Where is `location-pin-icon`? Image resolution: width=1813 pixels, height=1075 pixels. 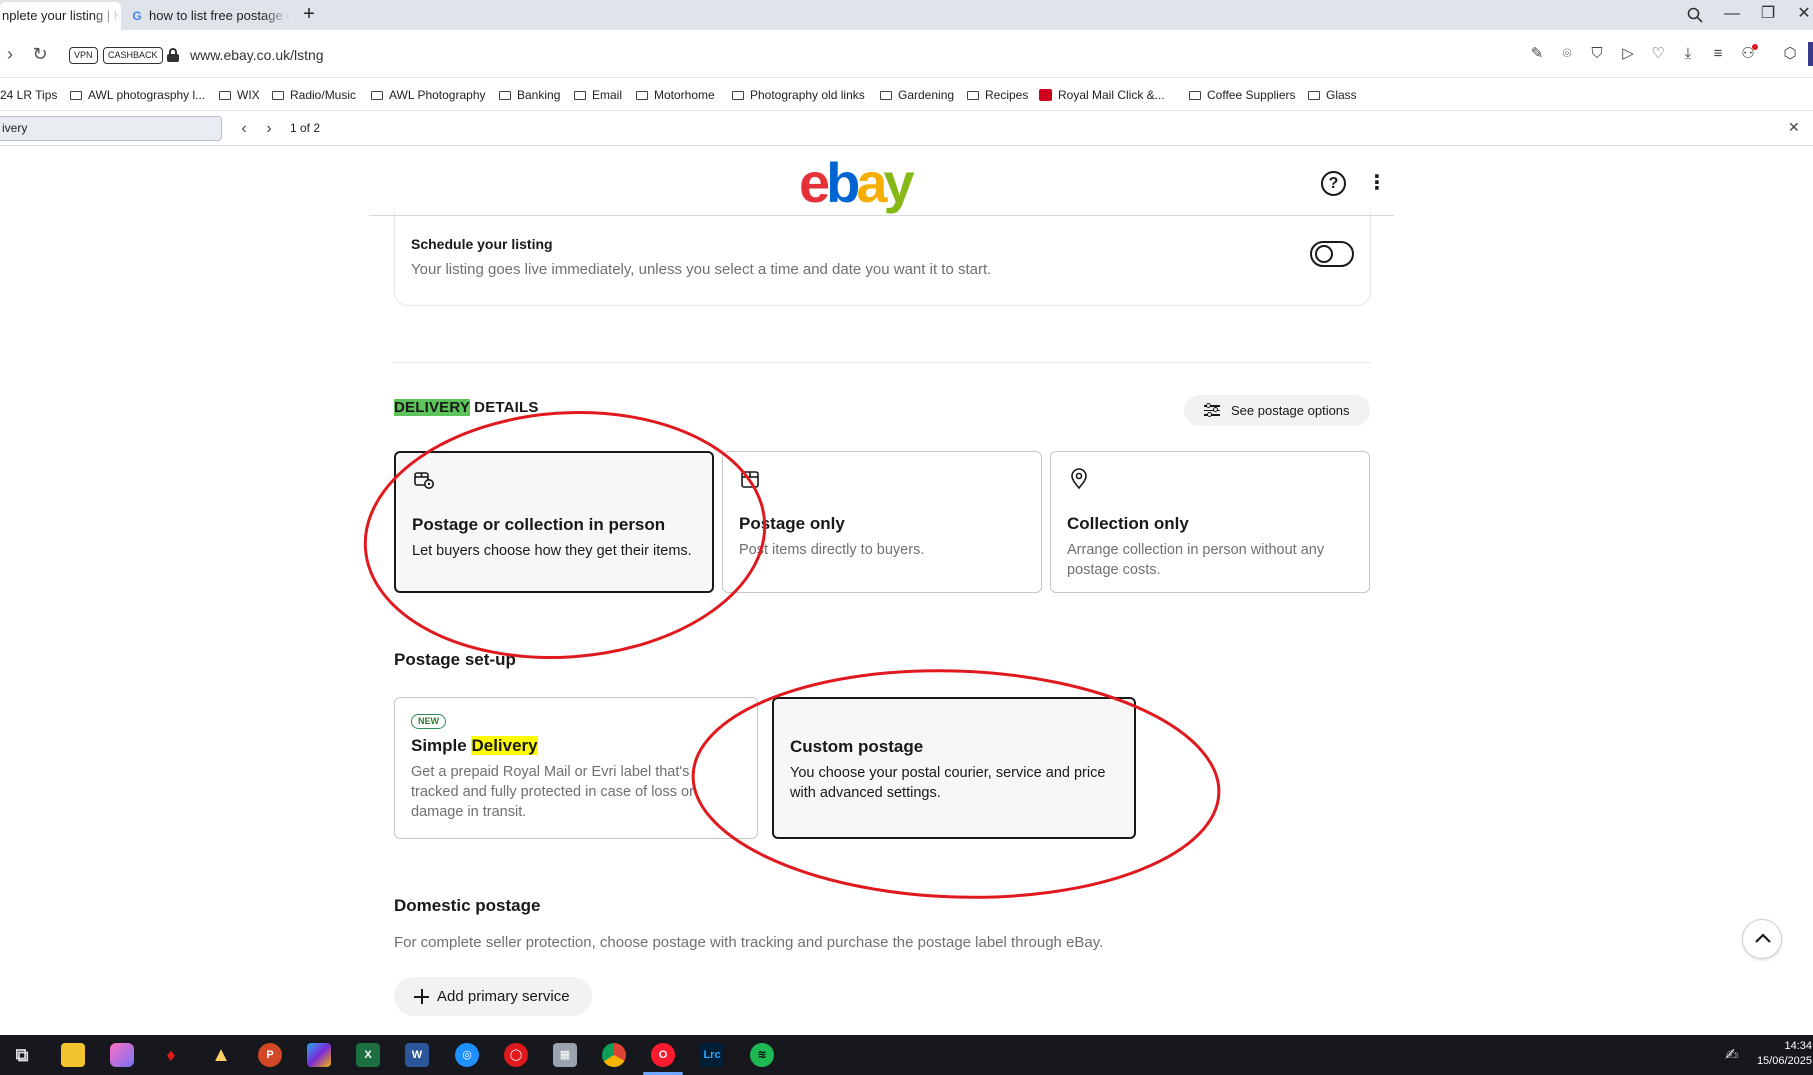 location-pin-icon is located at coordinates (1079, 479).